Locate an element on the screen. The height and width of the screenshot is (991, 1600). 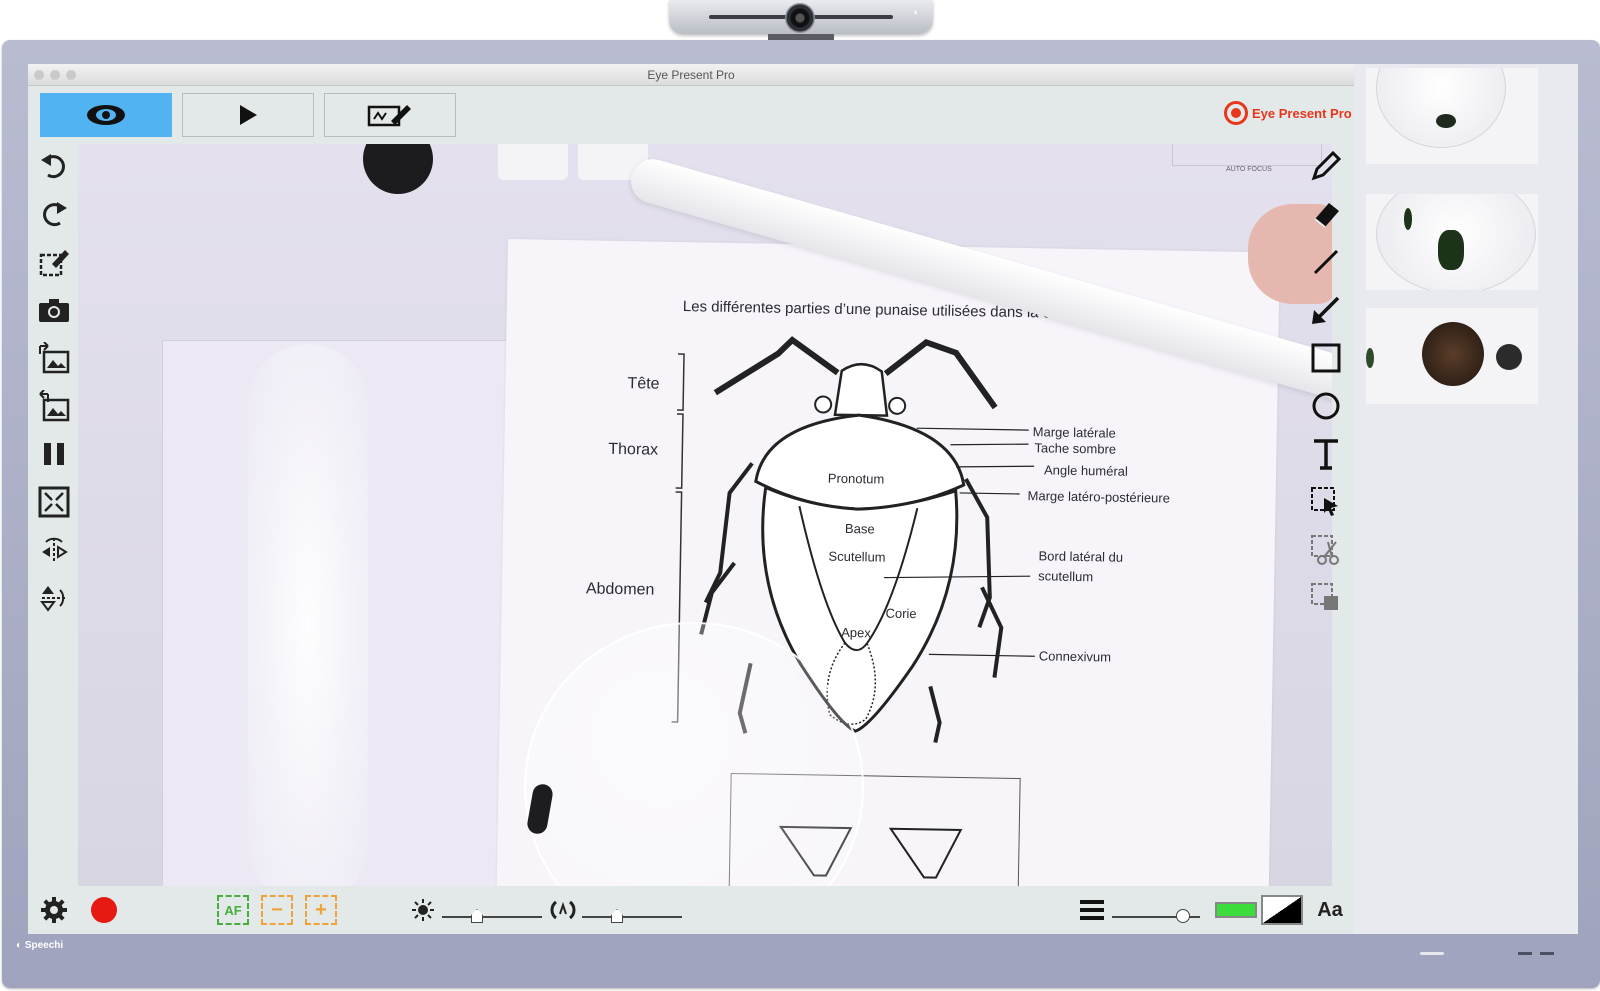
webcam: ◐ is located at coordinates (801, 24).